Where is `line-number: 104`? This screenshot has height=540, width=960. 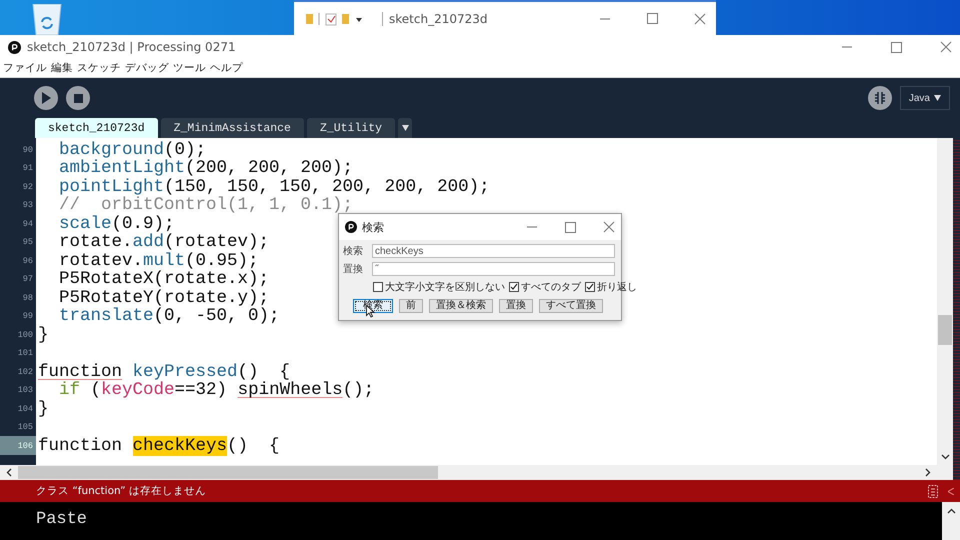
line-number: 104 is located at coordinates (25, 409).